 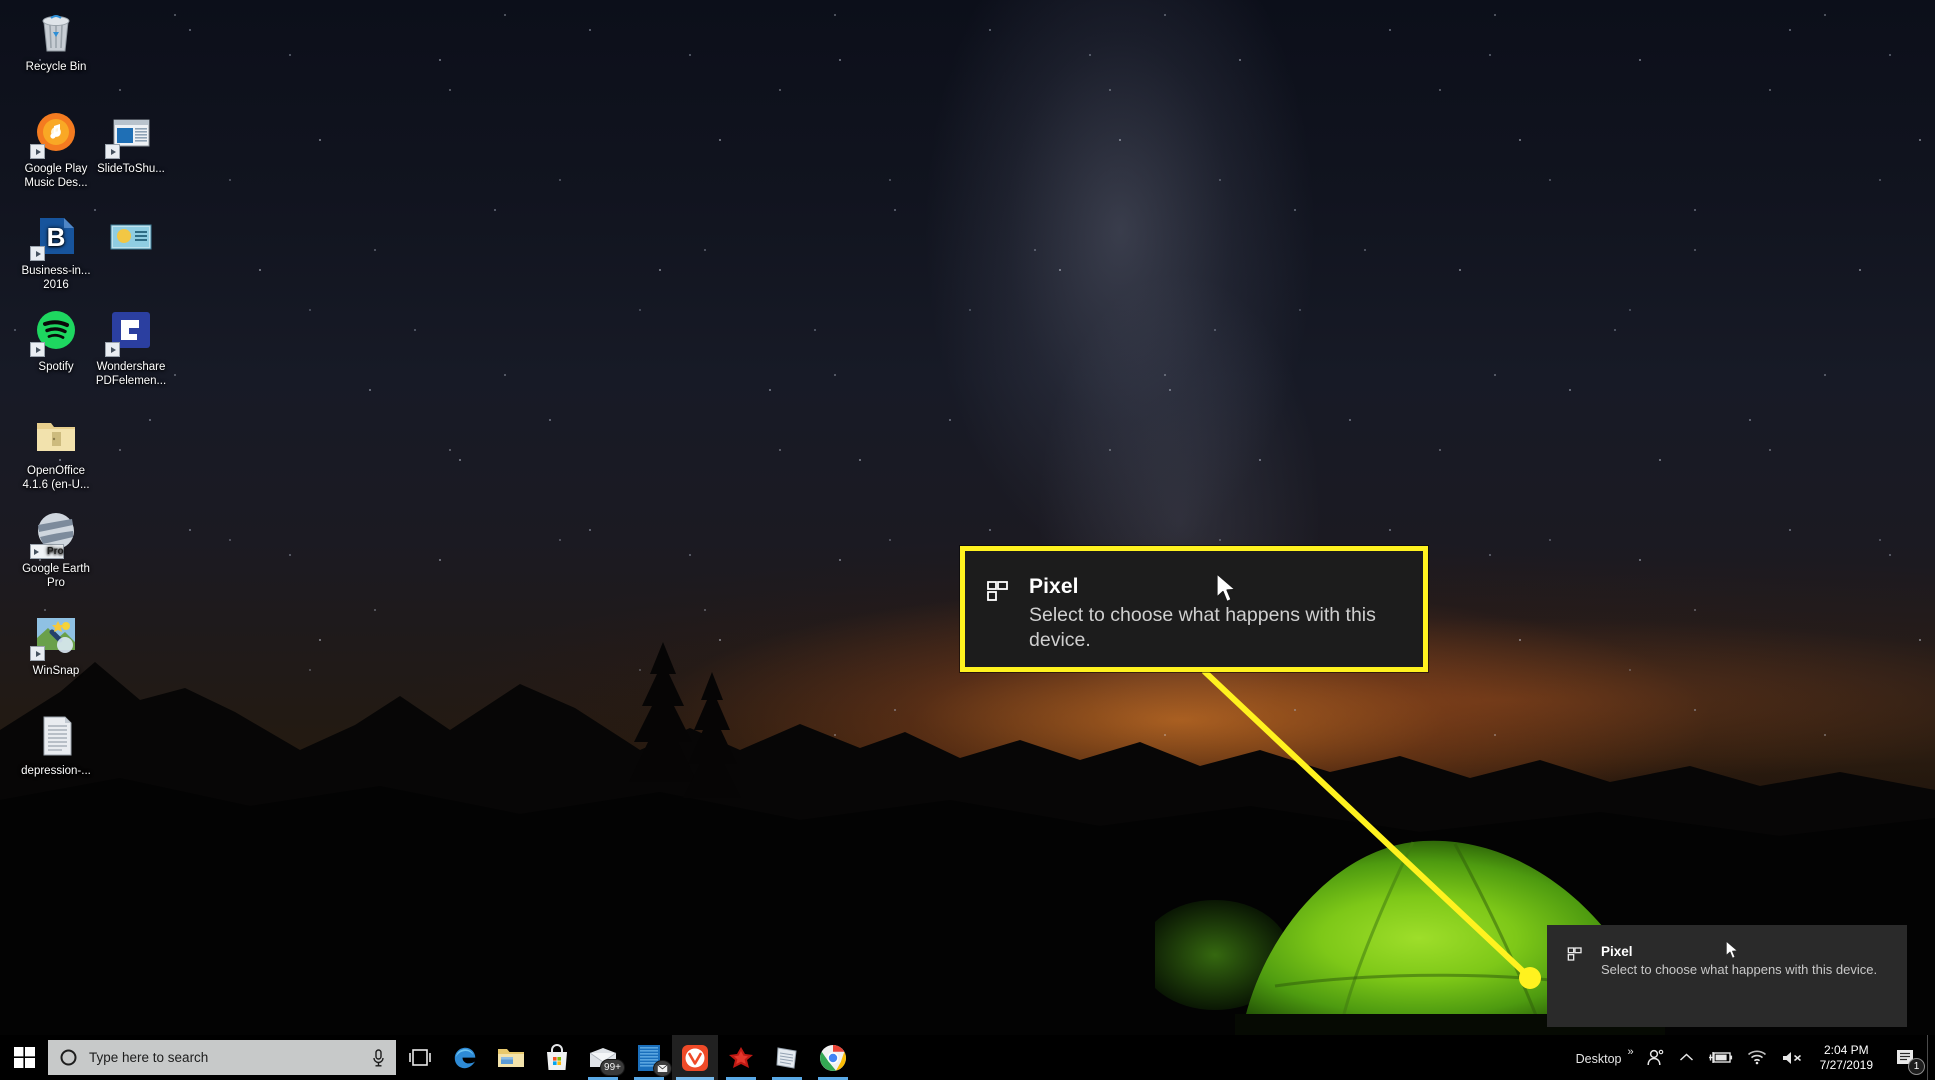 What do you see at coordinates (55, 332) in the screenshot?
I see `spotify-icon` at bounding box center [55, 332].